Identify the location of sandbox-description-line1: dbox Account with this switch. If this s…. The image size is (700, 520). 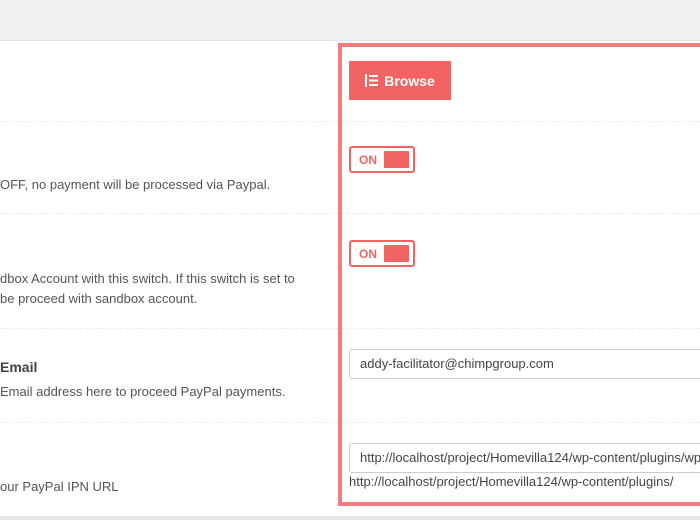
(147, 278).